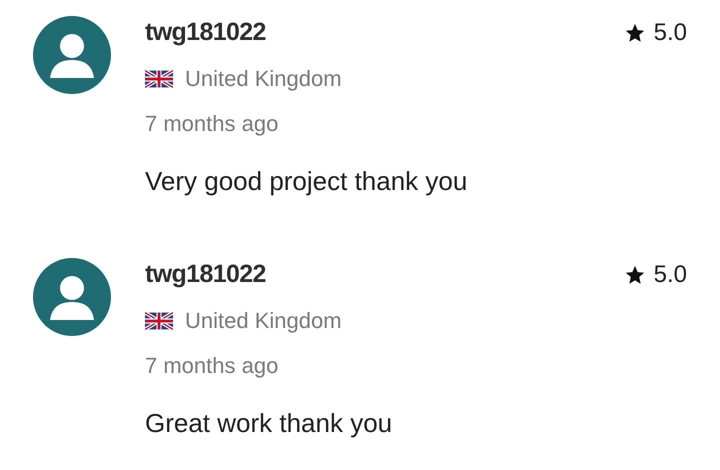 This screenshot has width=720, height=470. Describe the element at coordinates (306, 181) in the screenshot. I see `review-text: Very good project thank you` at that location.